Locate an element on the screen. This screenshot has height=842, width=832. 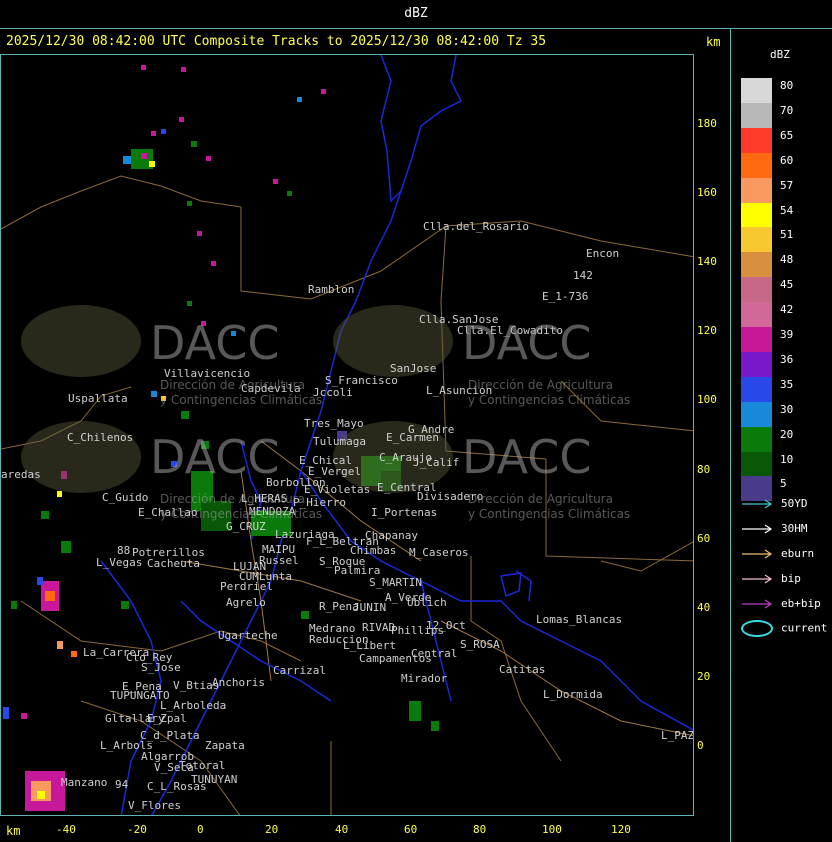
legend-track: eb+bip is located at coordinates (781, 603).